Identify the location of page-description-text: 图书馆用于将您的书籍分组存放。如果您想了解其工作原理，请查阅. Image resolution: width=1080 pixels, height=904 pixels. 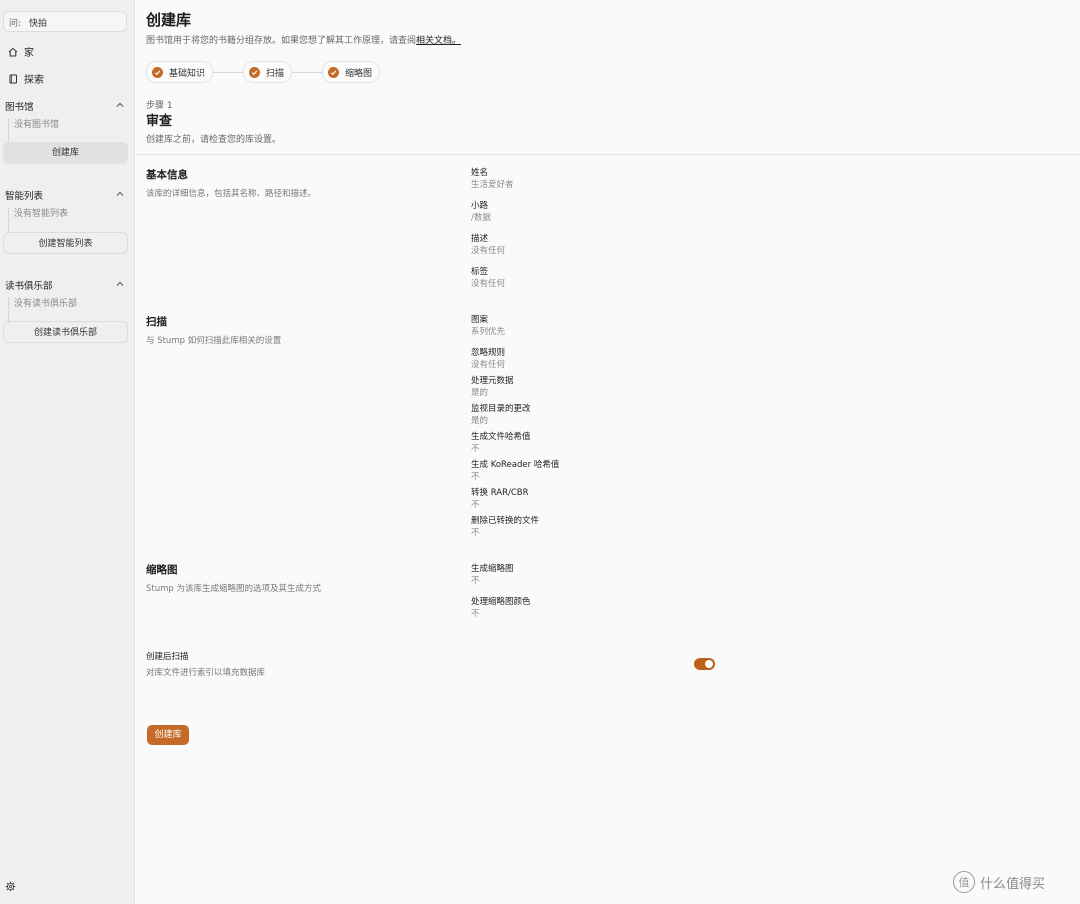
(281, 41).